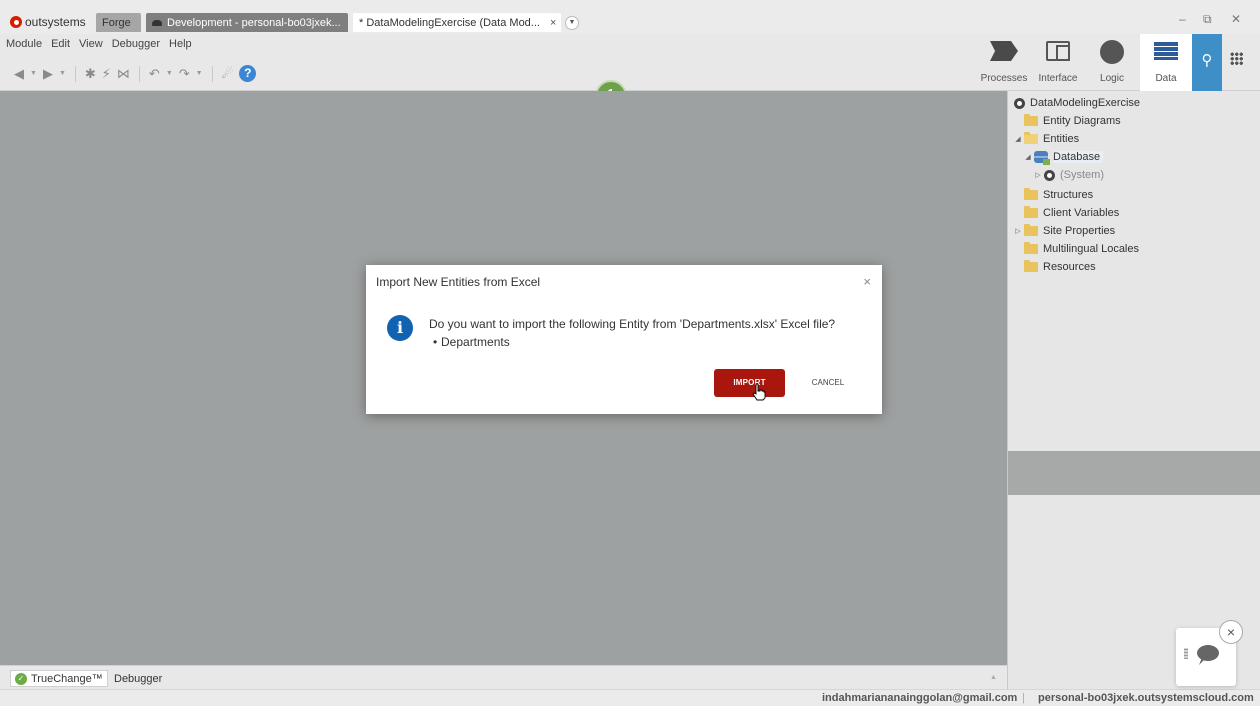 The image size is (1260, 706). Describe the element at coordinates (1166, 62) in the screenshot. I see `tab-data: Data` at that location.